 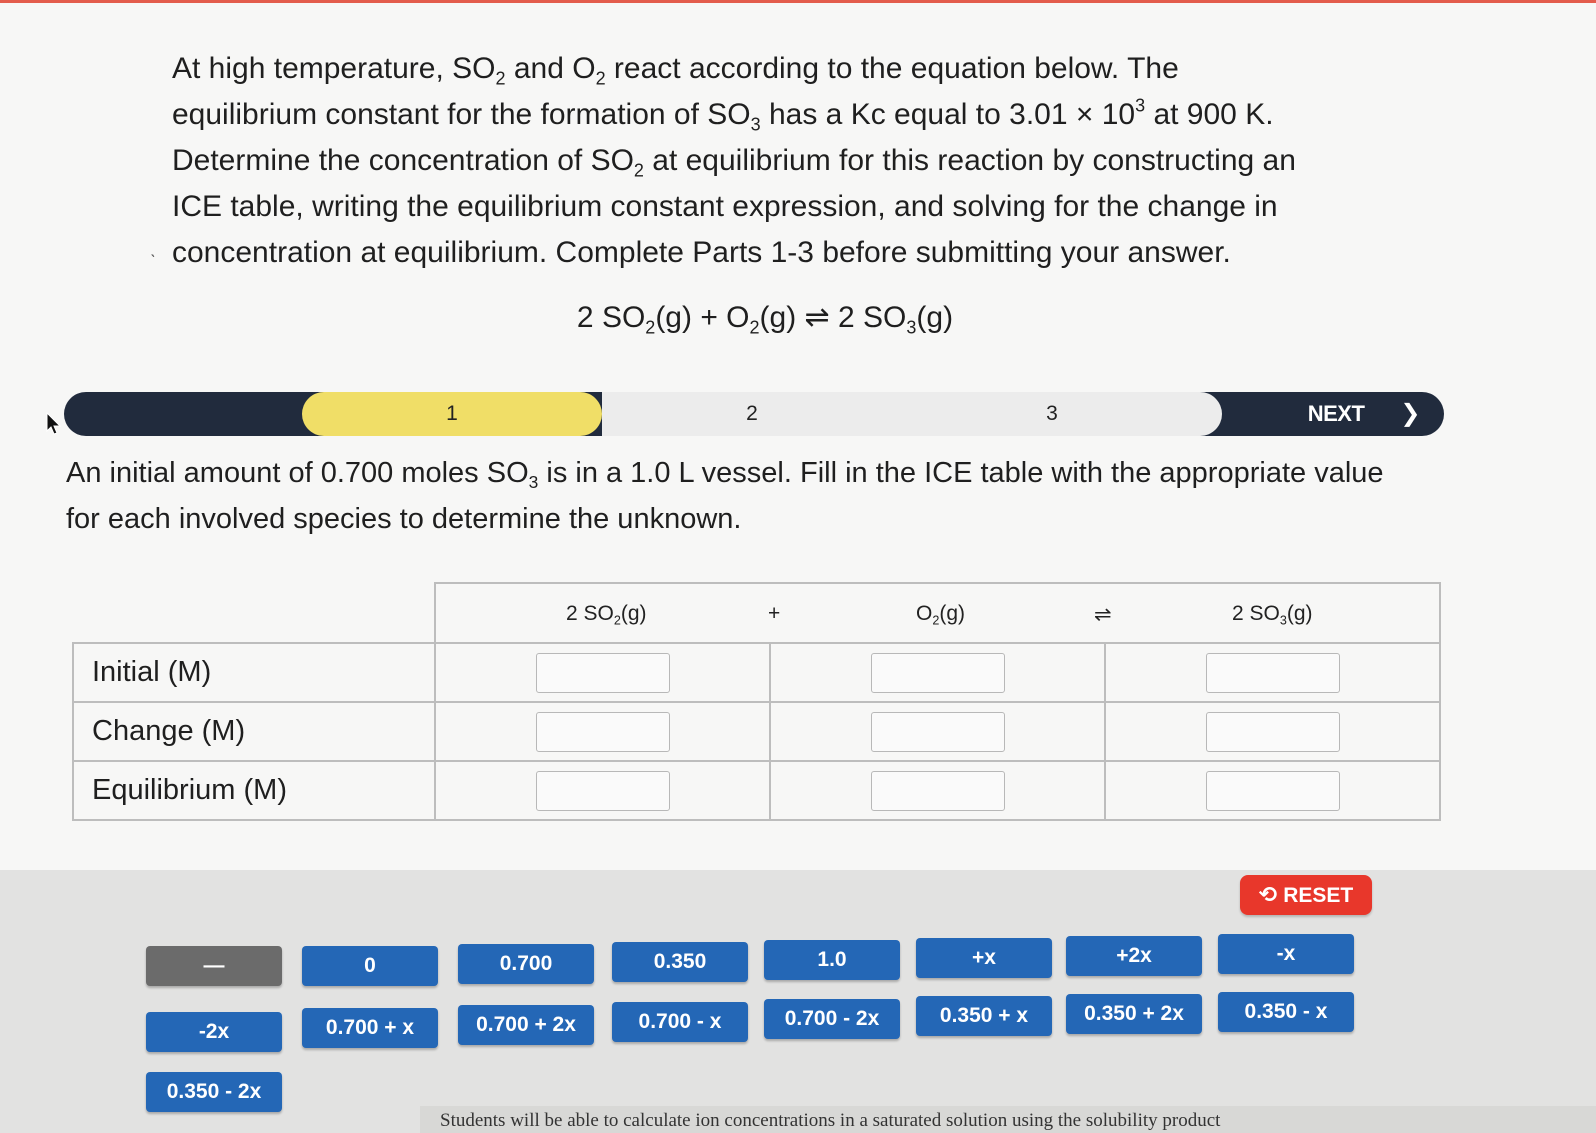 What do you see at coordinates (526, 1025) in the screenshot?
I see `tile-0-700-plus-2x: 0.700 + 2x` at bounding box center [526, 1025].